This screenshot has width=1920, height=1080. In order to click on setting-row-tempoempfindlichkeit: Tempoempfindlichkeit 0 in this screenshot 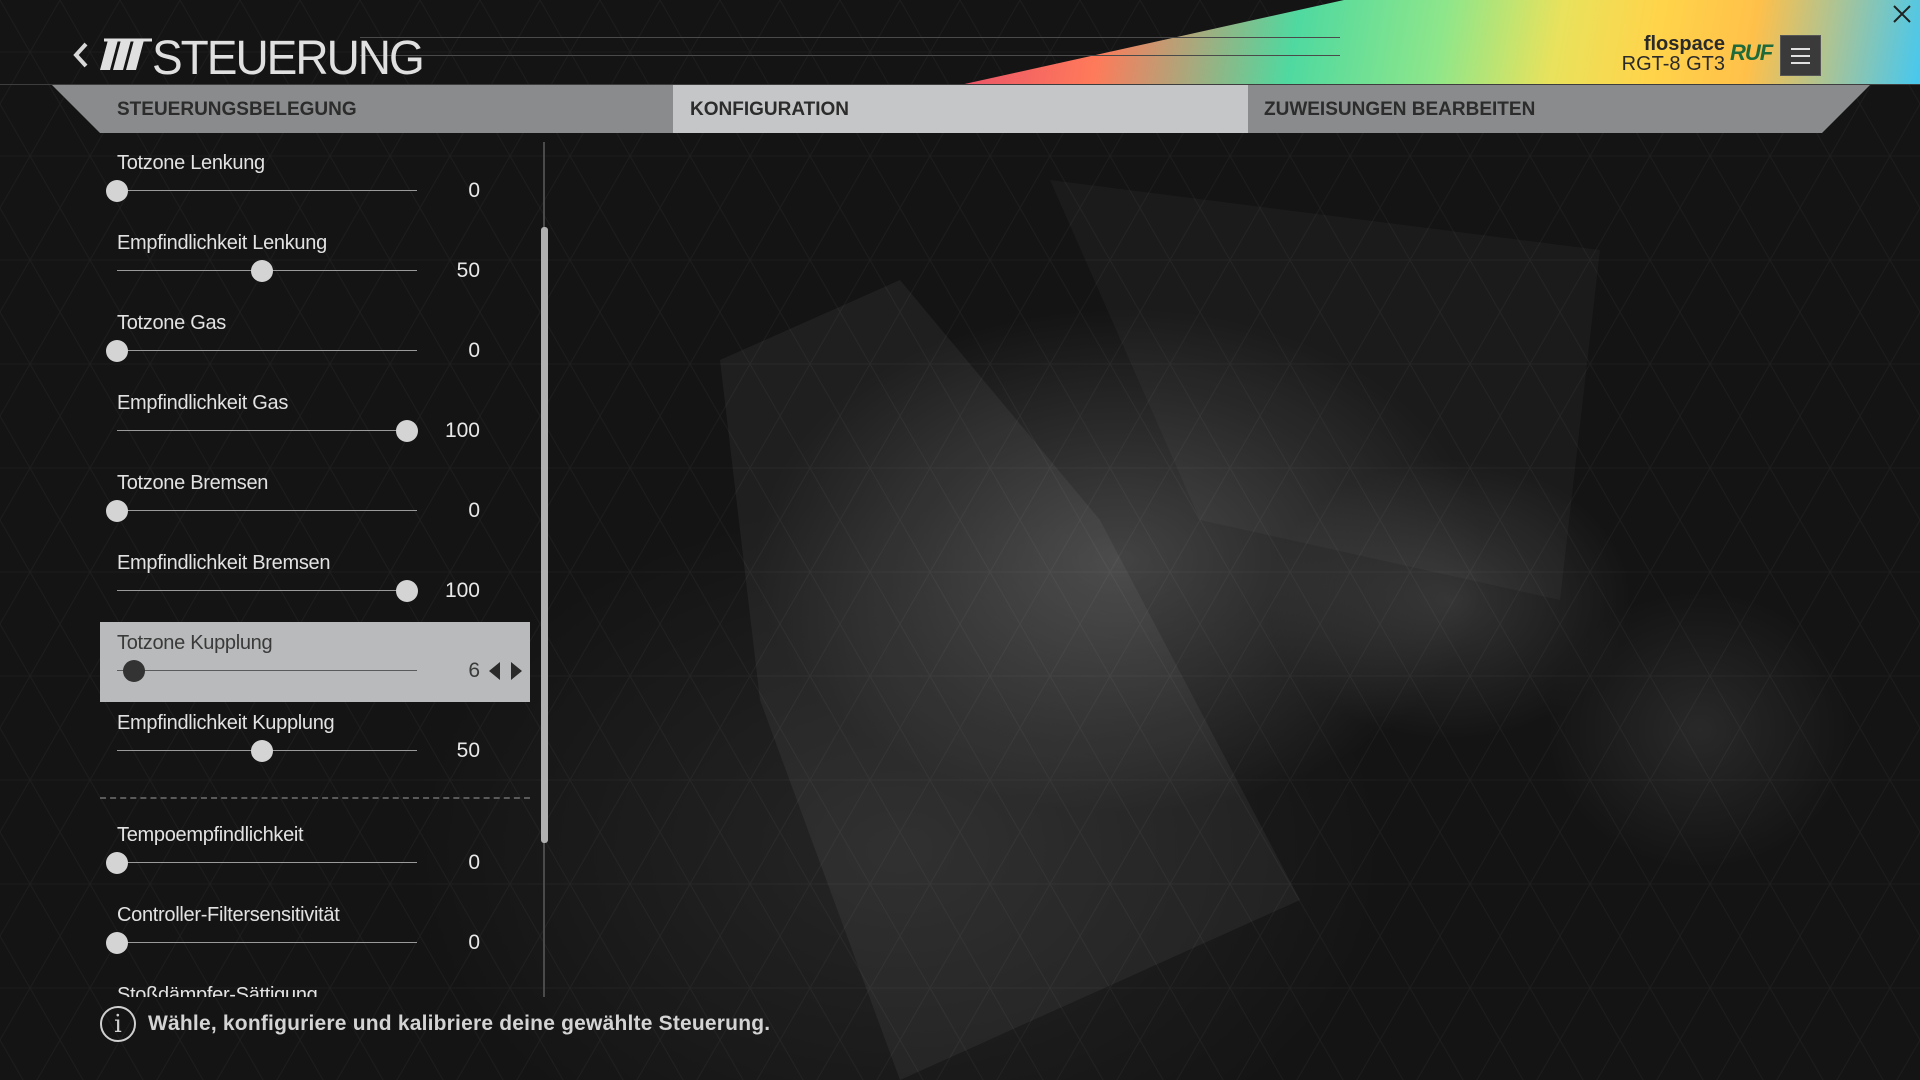, I will do `click(315, 854)`.